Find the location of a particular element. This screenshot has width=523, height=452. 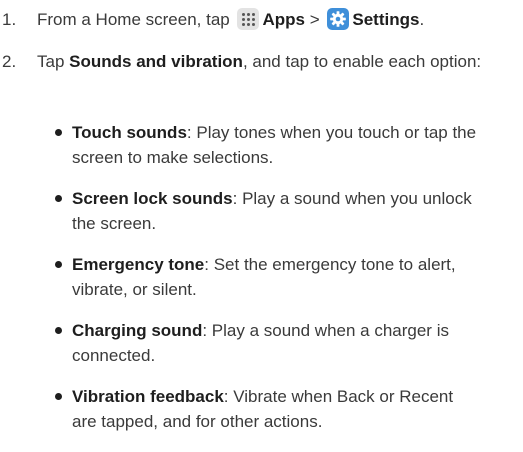

item-term: Touch sounds is located at coordinates (129, 132).